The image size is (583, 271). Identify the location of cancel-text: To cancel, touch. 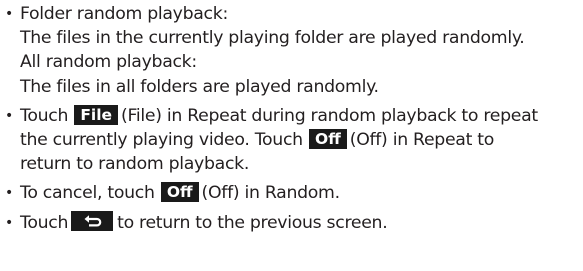
(87, 193).